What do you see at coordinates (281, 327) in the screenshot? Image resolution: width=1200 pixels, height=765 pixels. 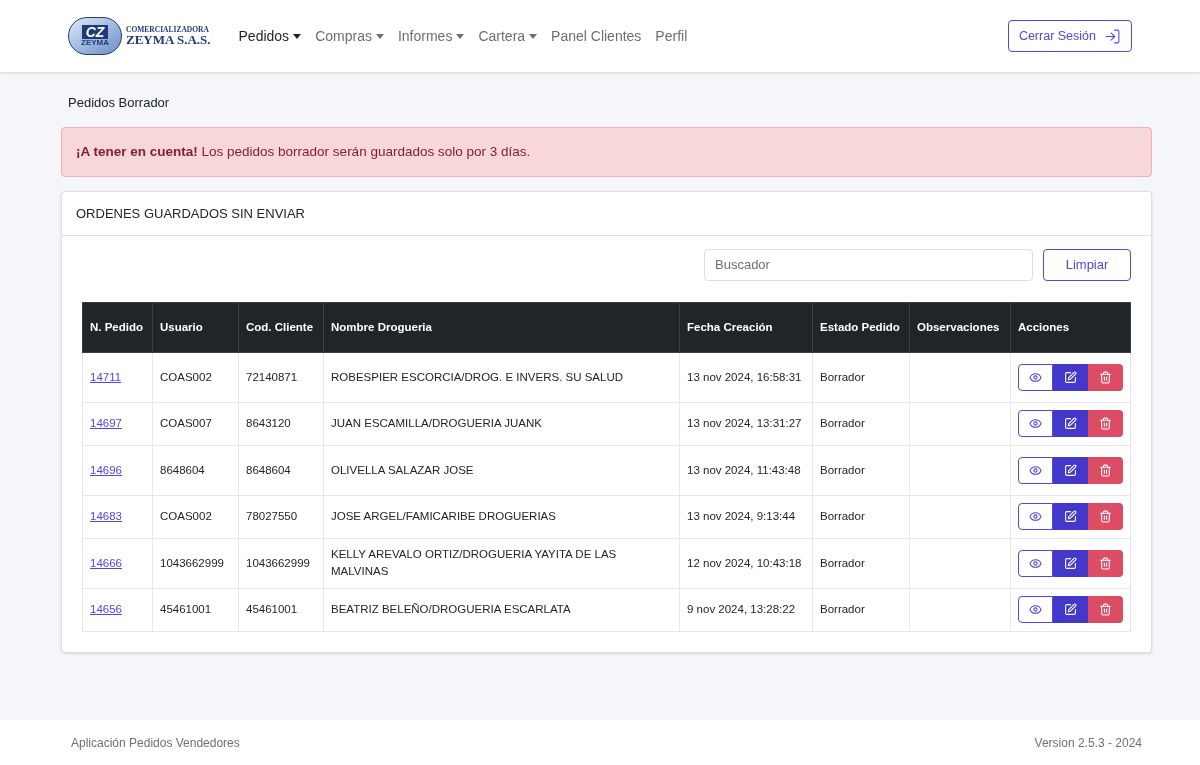 I see `column-header: Cod. Cliente` at bounding box center [281, 327].